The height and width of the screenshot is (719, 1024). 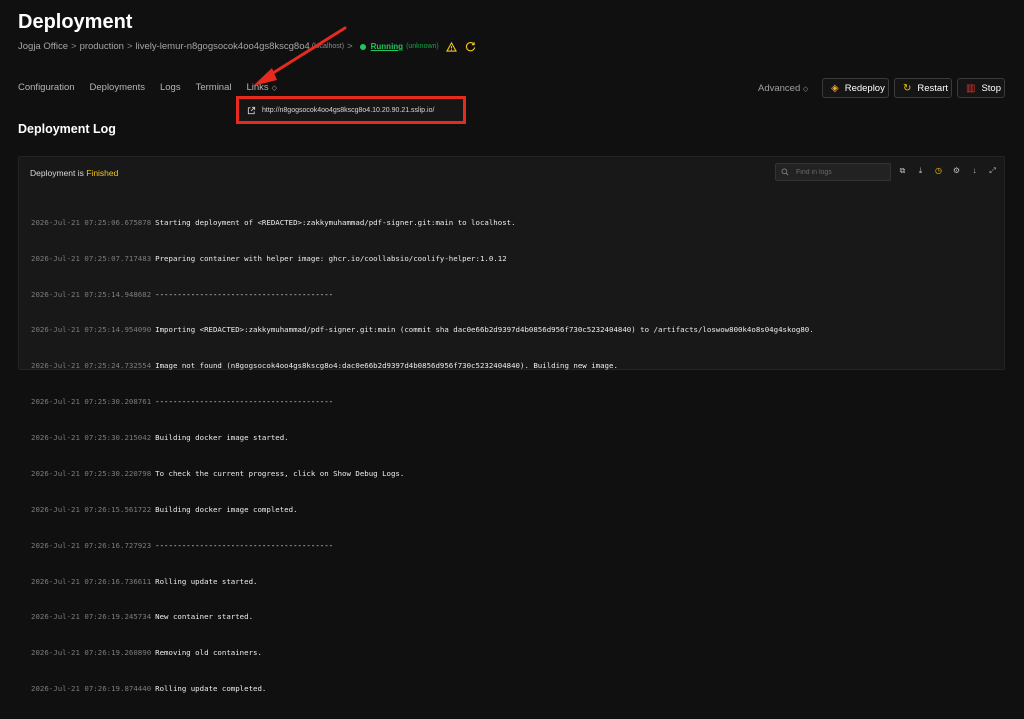 What do you see at coordinates (835, 88) in the screenshot?
I see `redeploy-icon: ◈` at bounding box center [835, 88].